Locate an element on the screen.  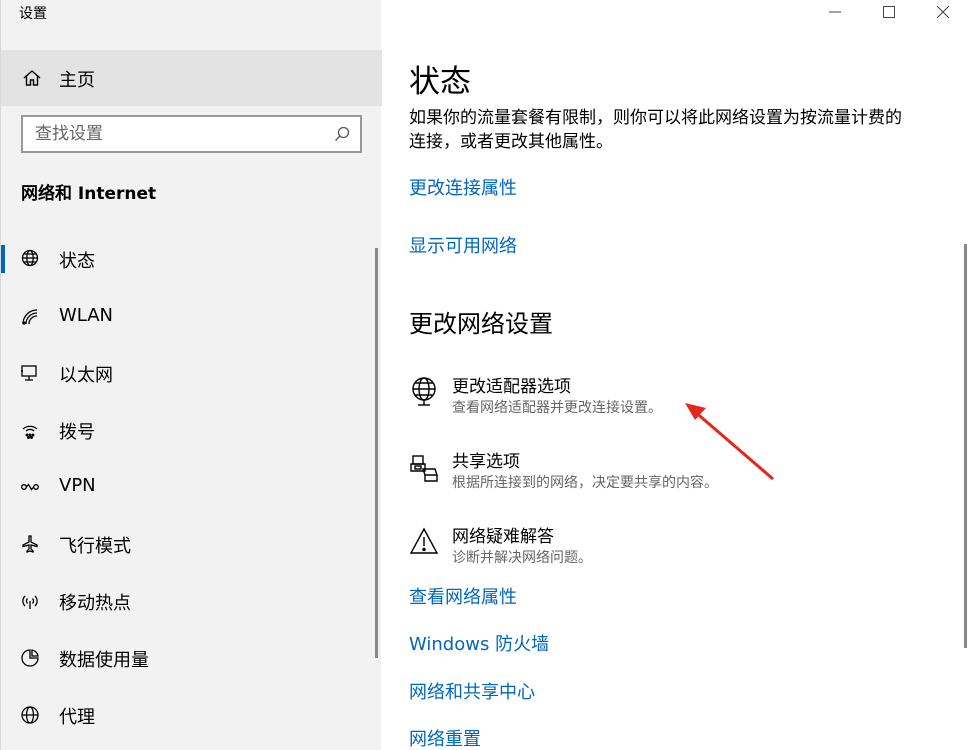
sidebar-item-label: 状态 is located at coordinates (77, 261).